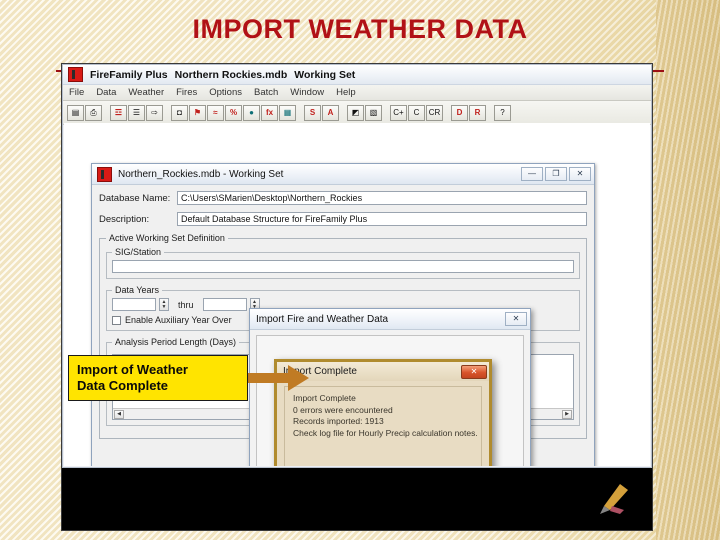 This screenshot has height=540, width=720. I want to click on menu-item-options: Options, so click(225, 92).